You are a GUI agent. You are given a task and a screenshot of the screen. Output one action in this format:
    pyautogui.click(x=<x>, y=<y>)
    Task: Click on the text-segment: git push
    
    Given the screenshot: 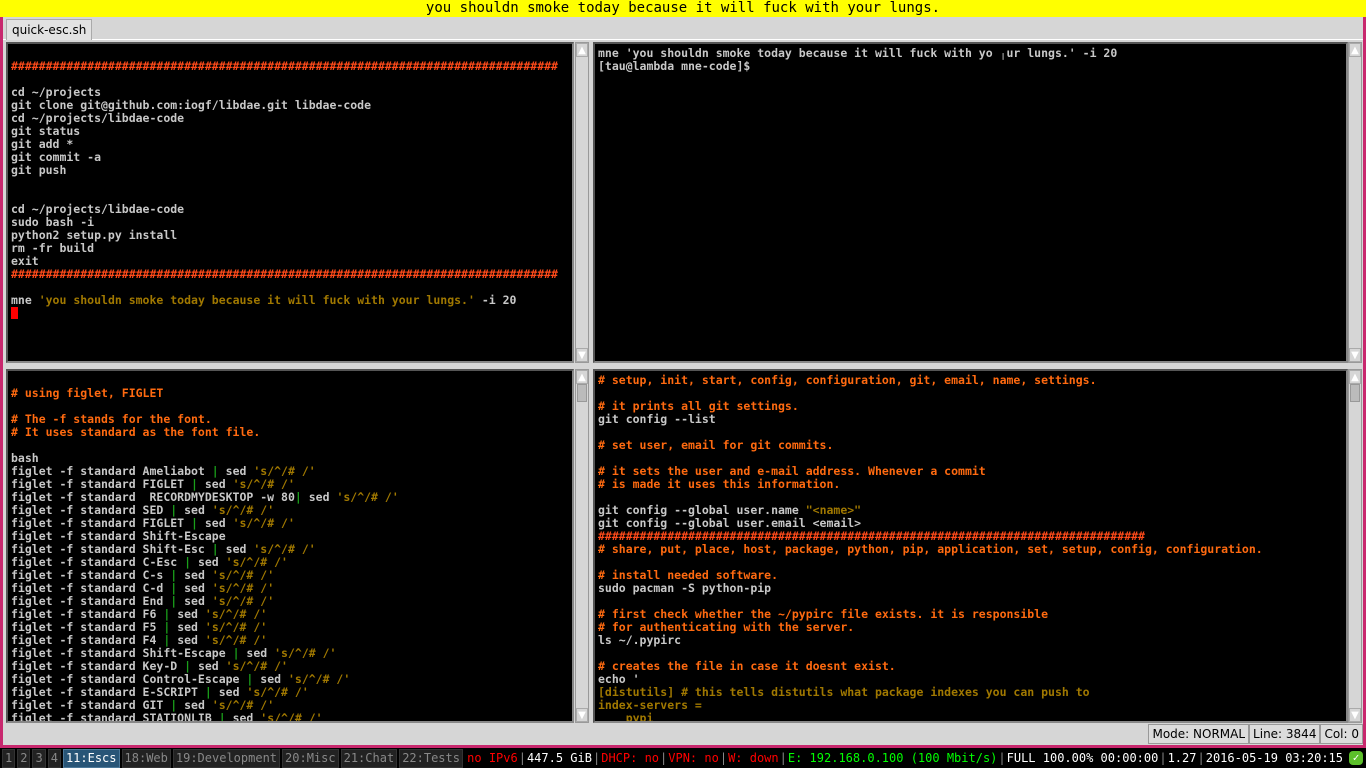 What is the action you would take?
    pyautogui.click(x=39, y=170)
    